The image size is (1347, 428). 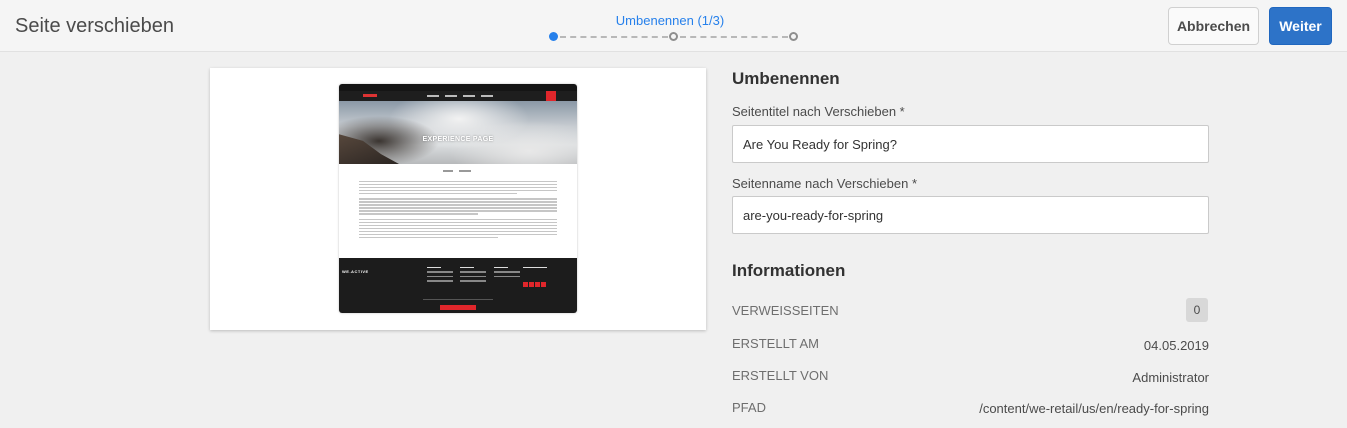 What do you see at coordinates (94, 26) in the screenshot?
I see `page-title: Seite verschieben` at bounding box center [94, 26].